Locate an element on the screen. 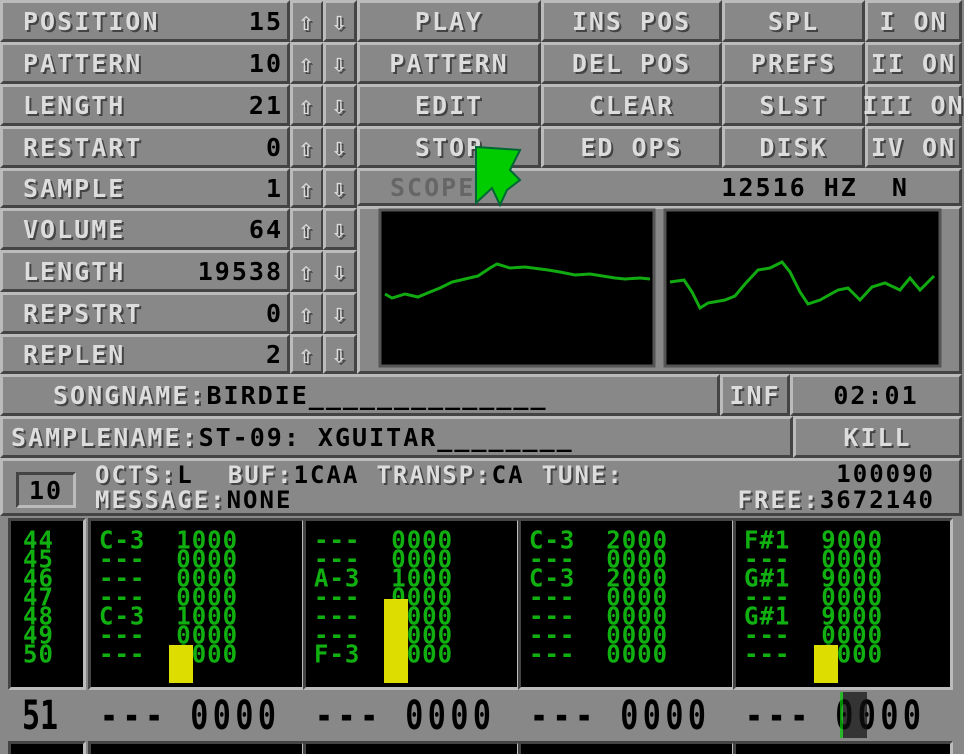 This screenshot has height=754, width=964. song-length-up-button: ⇧ is located at coordinates (307, 105).